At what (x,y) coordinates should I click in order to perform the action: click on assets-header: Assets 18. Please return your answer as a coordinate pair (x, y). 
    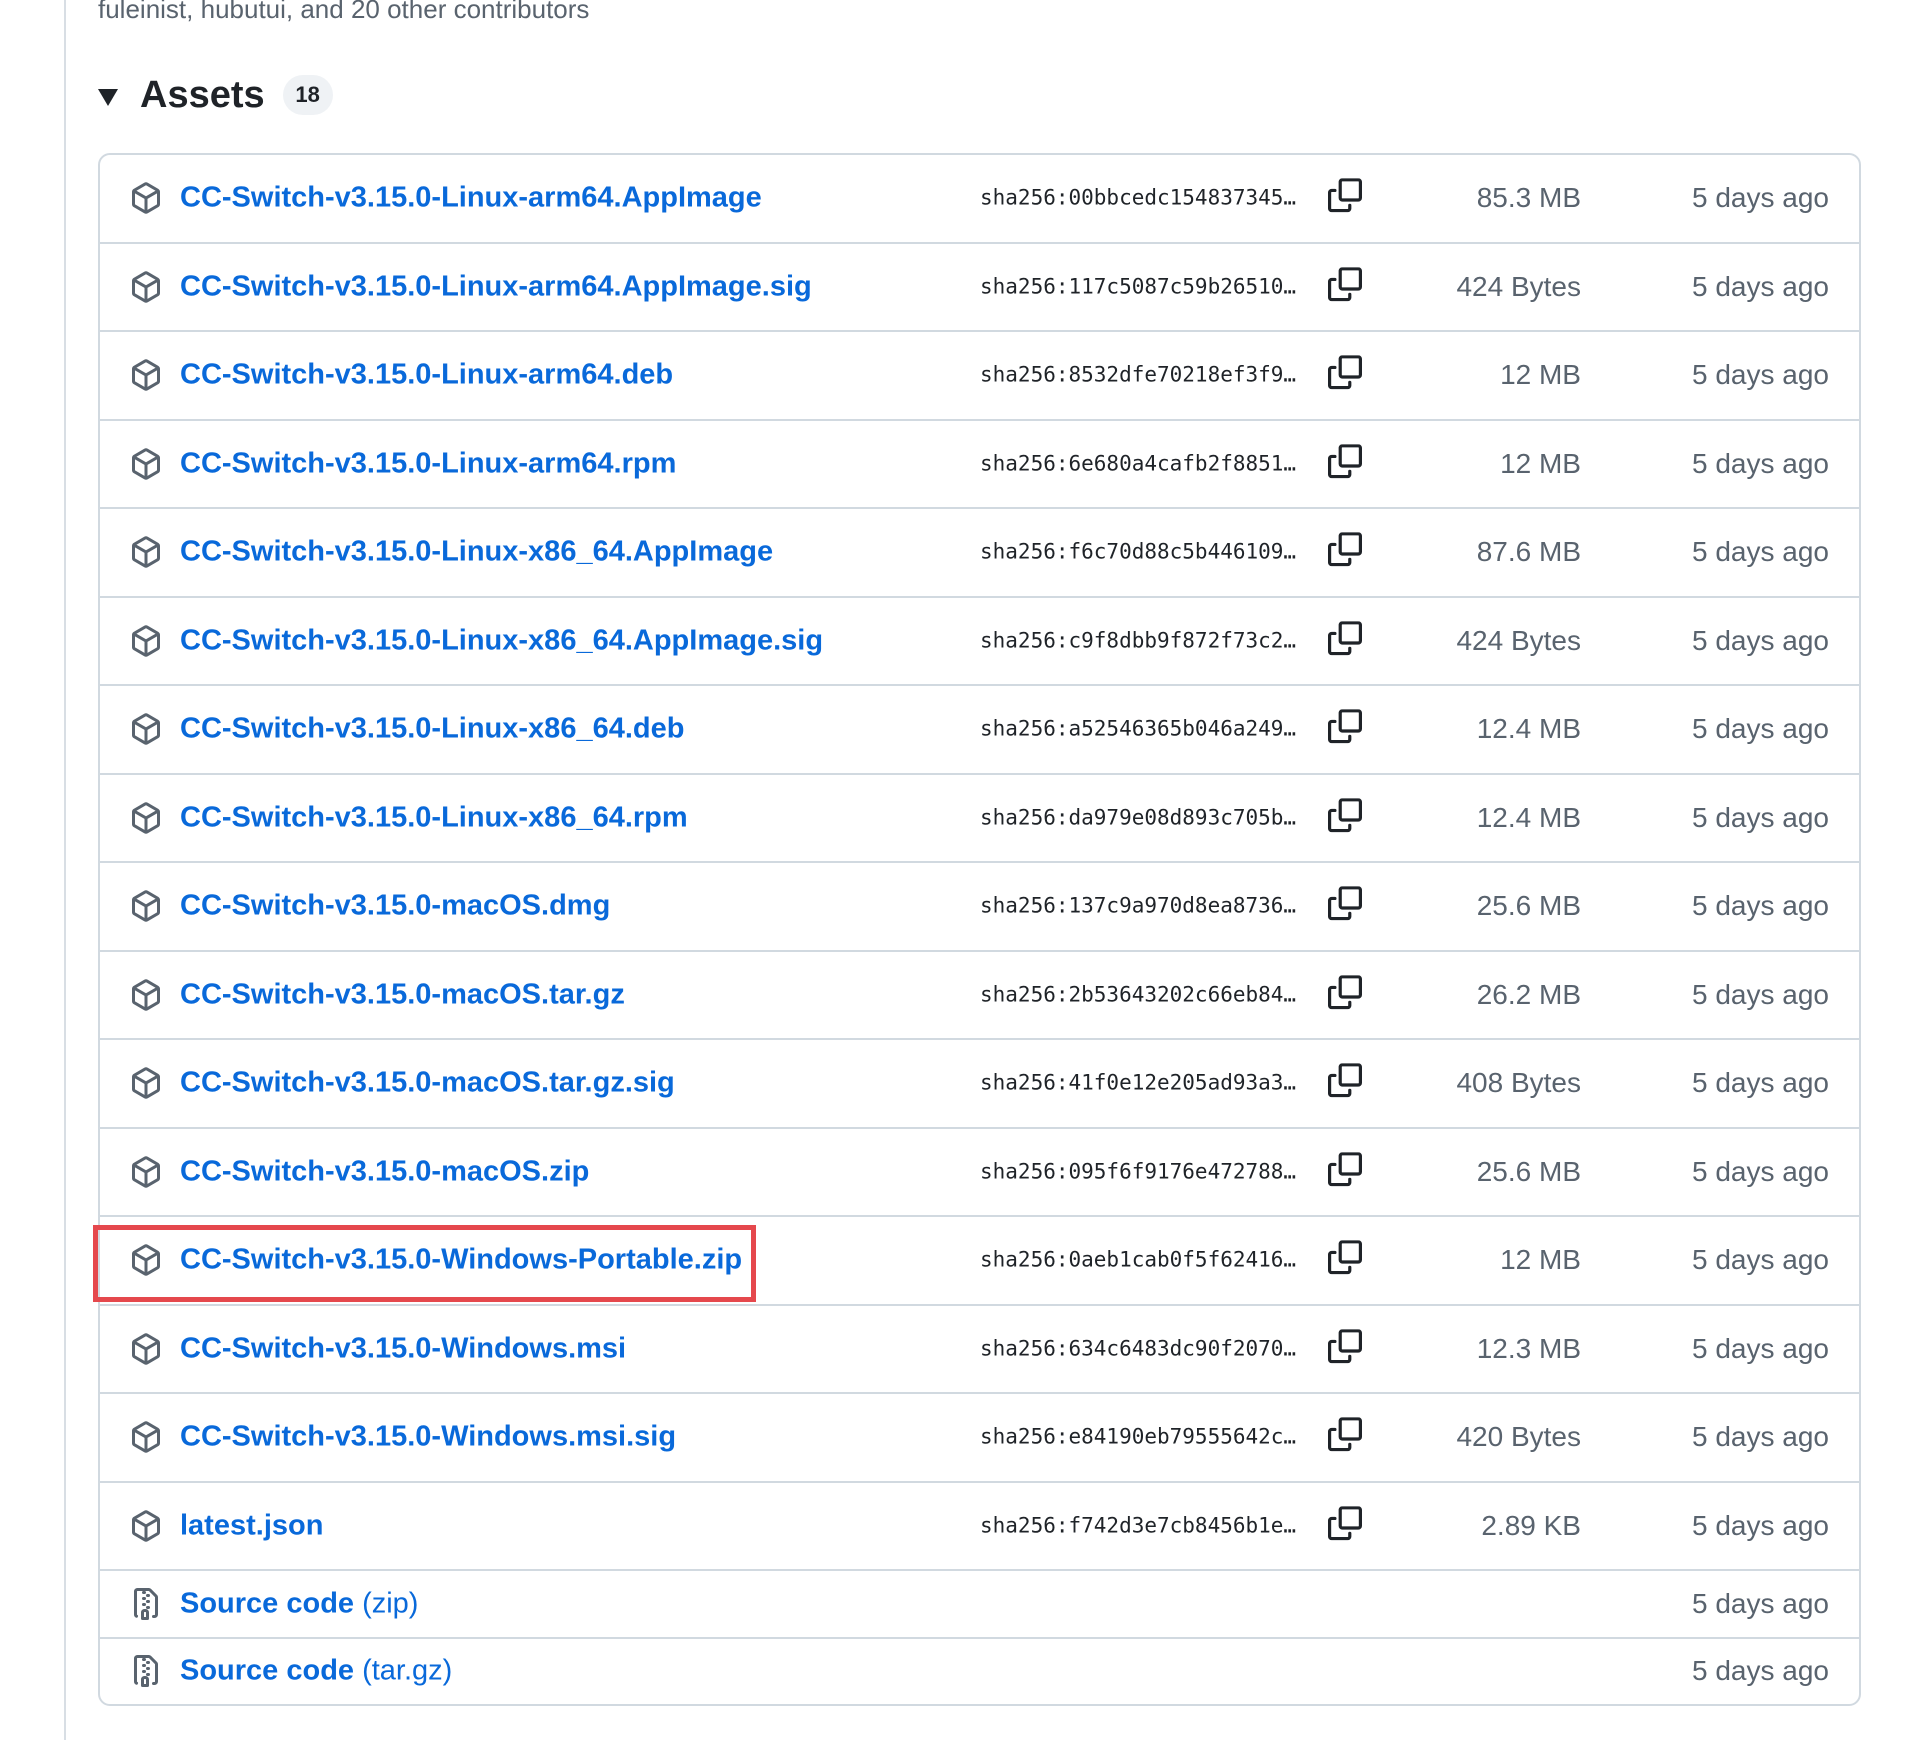
    Looking at the image, I should click on (215, 95).